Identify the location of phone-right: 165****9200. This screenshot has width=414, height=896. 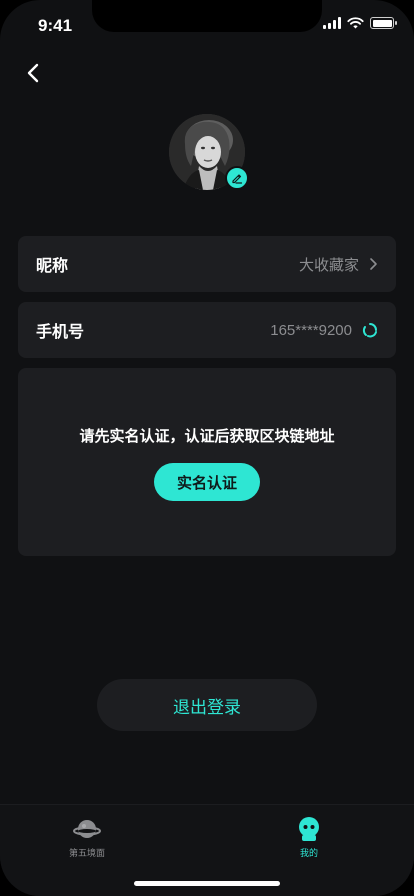
(324, 330).